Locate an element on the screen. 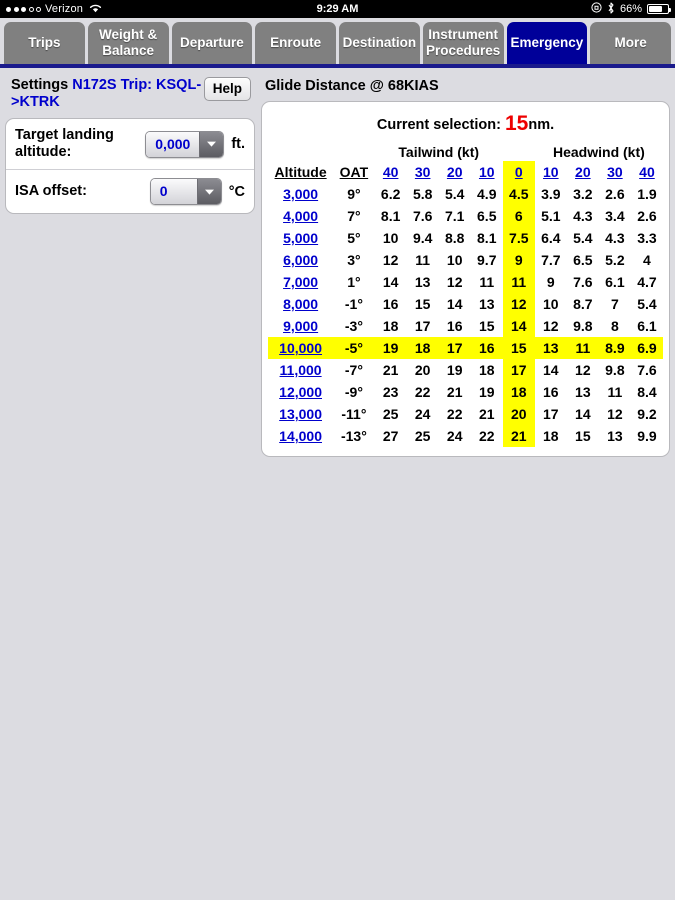  altitude-link: 14,000 is located at coordinates (300, 436).